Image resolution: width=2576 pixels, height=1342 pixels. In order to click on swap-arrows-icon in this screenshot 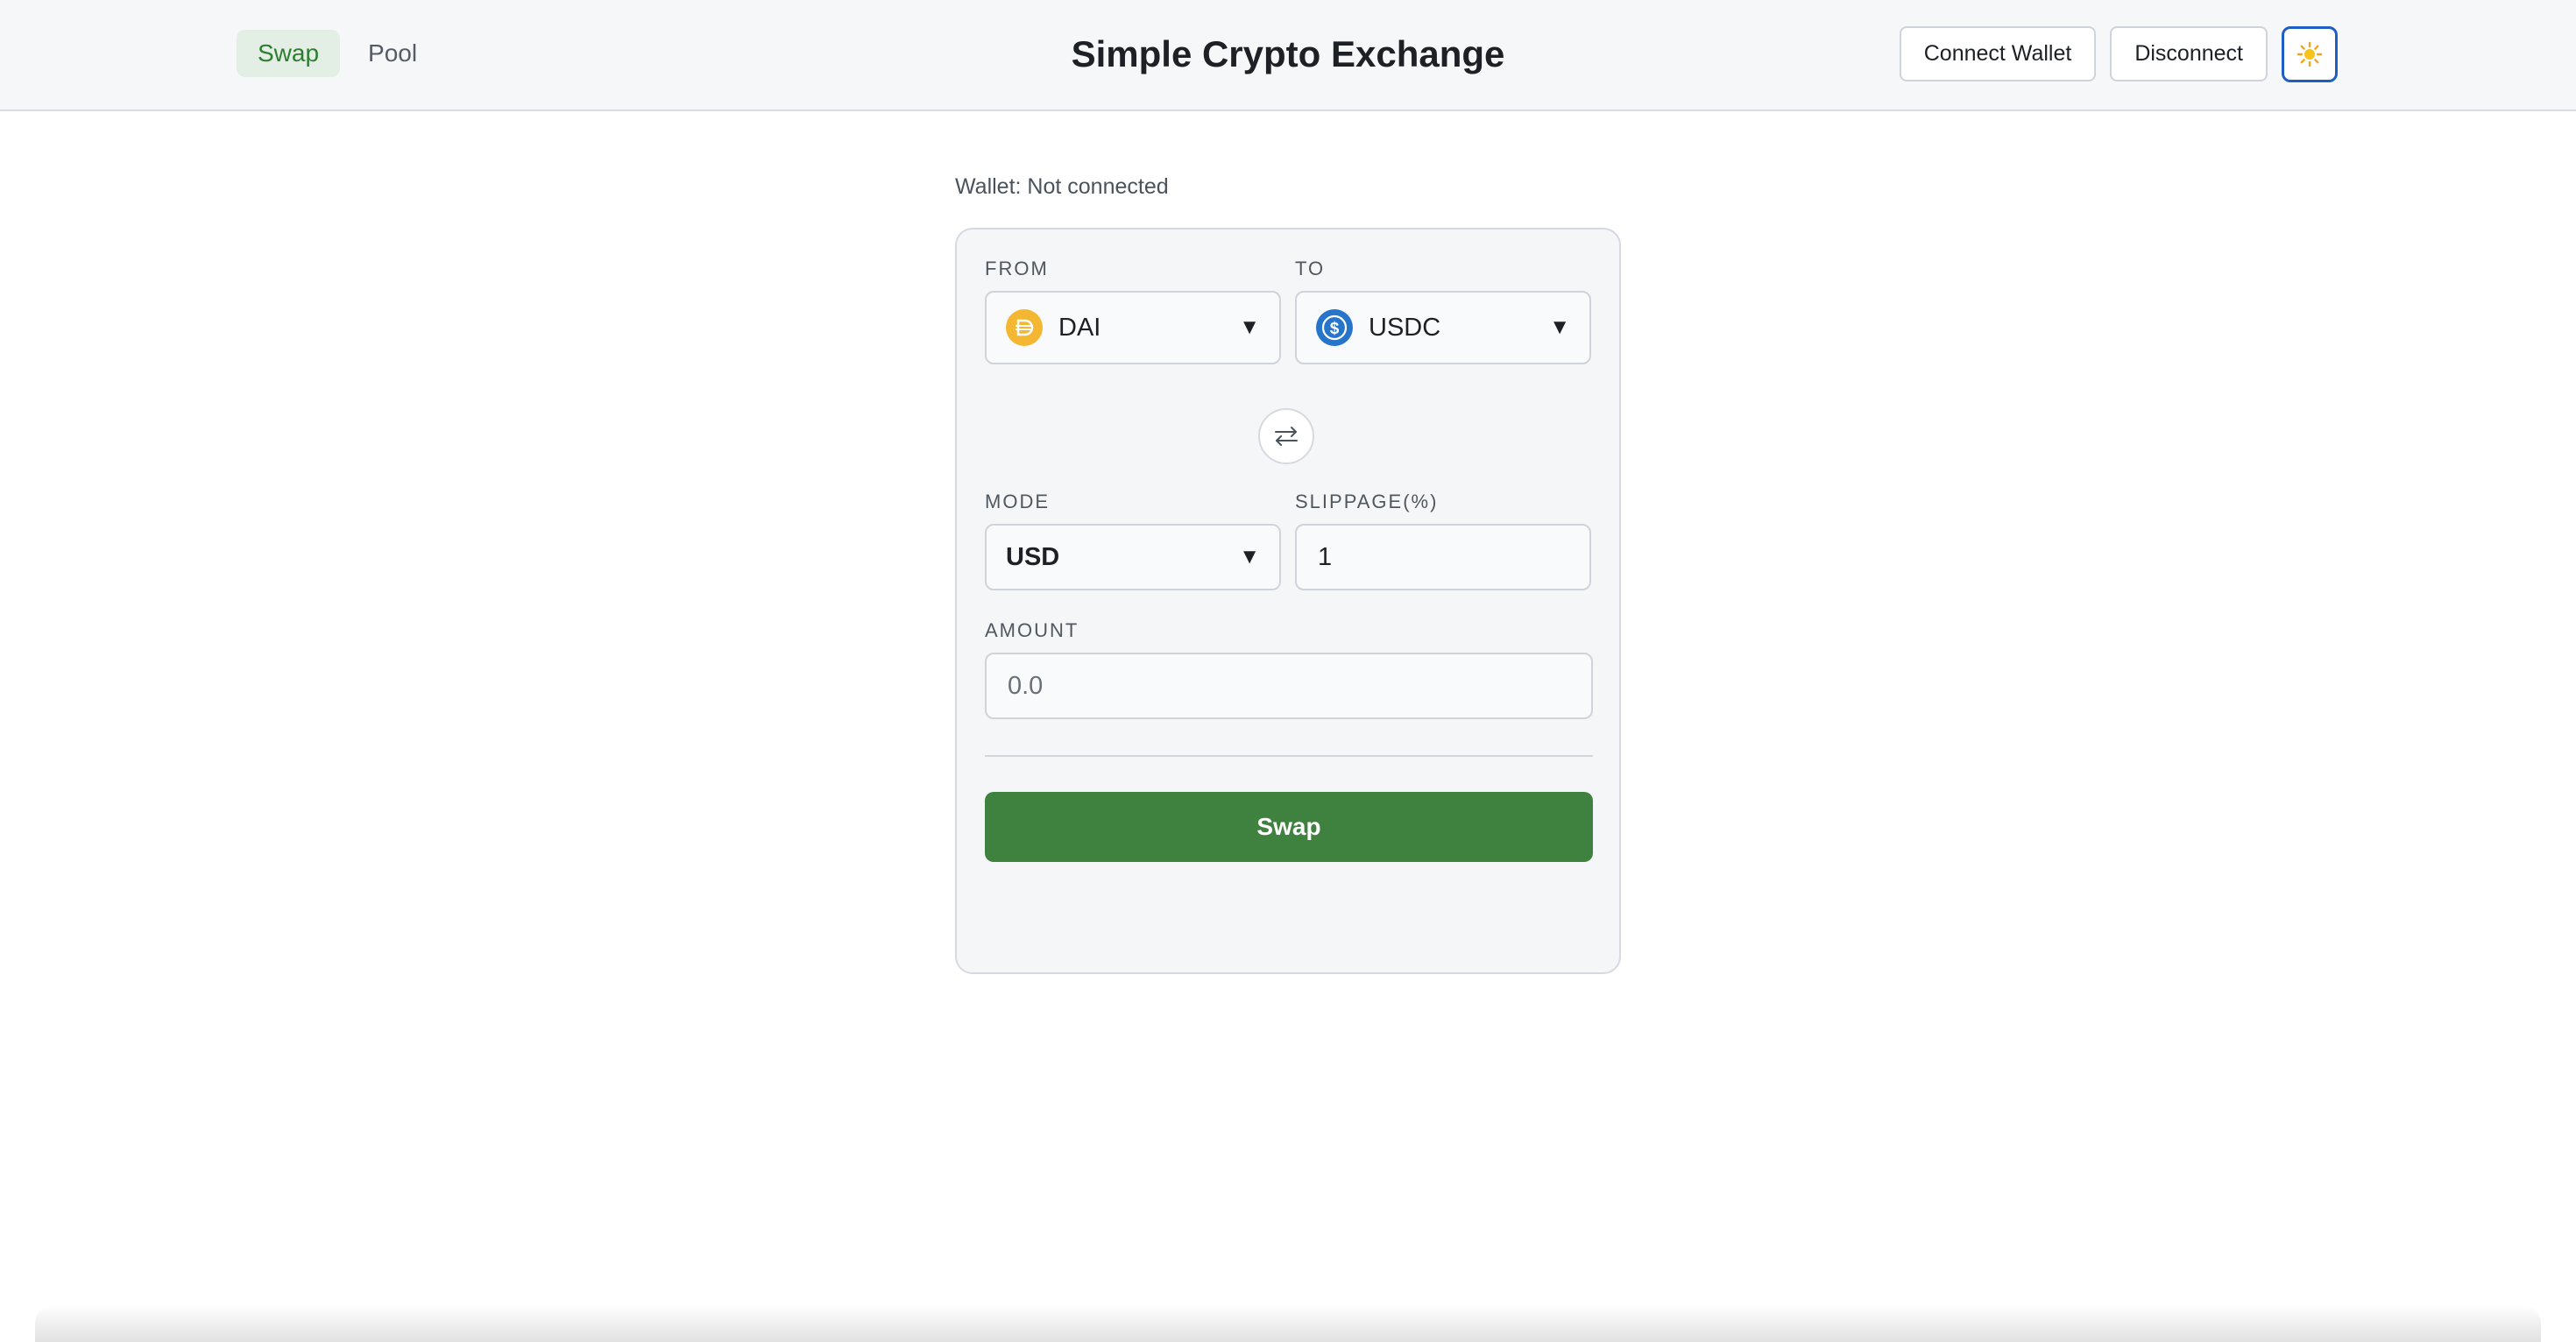, I will do `click(1286, 436)`.